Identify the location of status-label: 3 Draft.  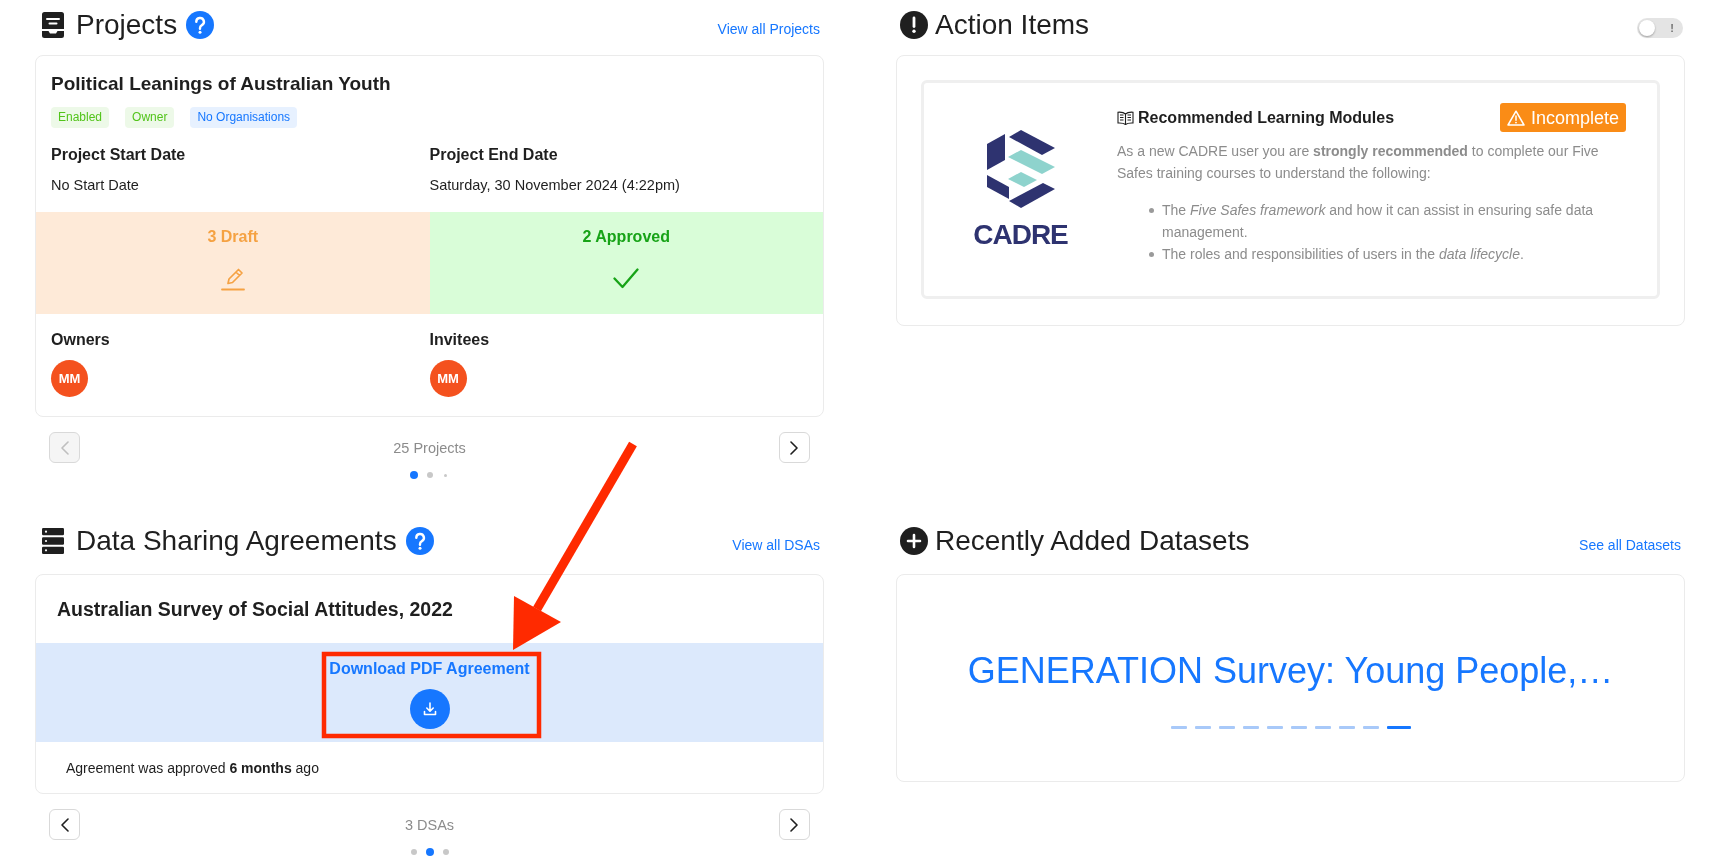
(233, 237).